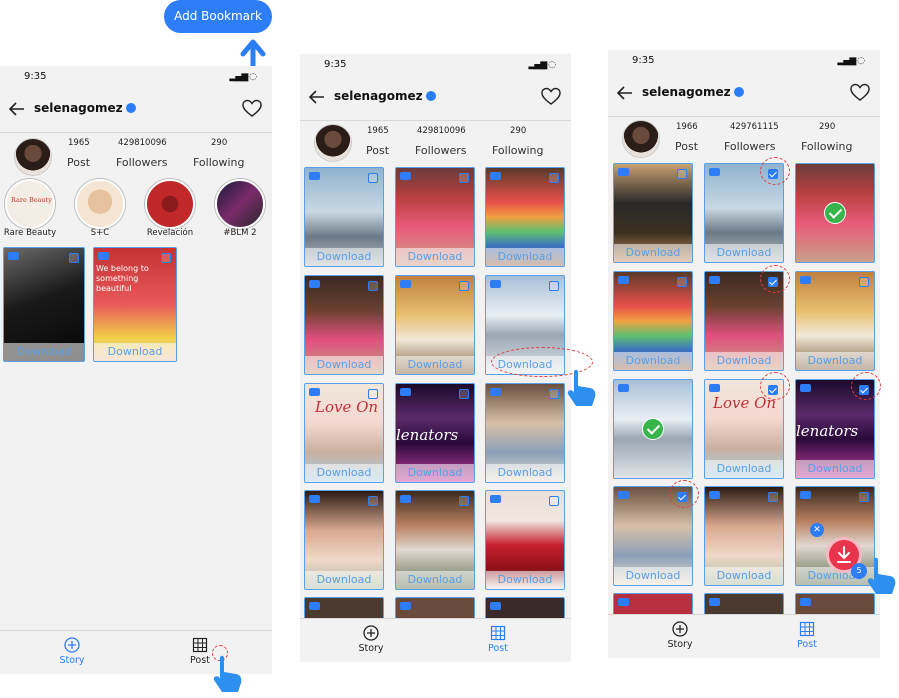 This screenshot has height=698, width=899. What do you see at coordinates (218, 16) in the screenshot?
I see `add-bookmark-button: Add Bookmark` at bounding box center [218, 16].